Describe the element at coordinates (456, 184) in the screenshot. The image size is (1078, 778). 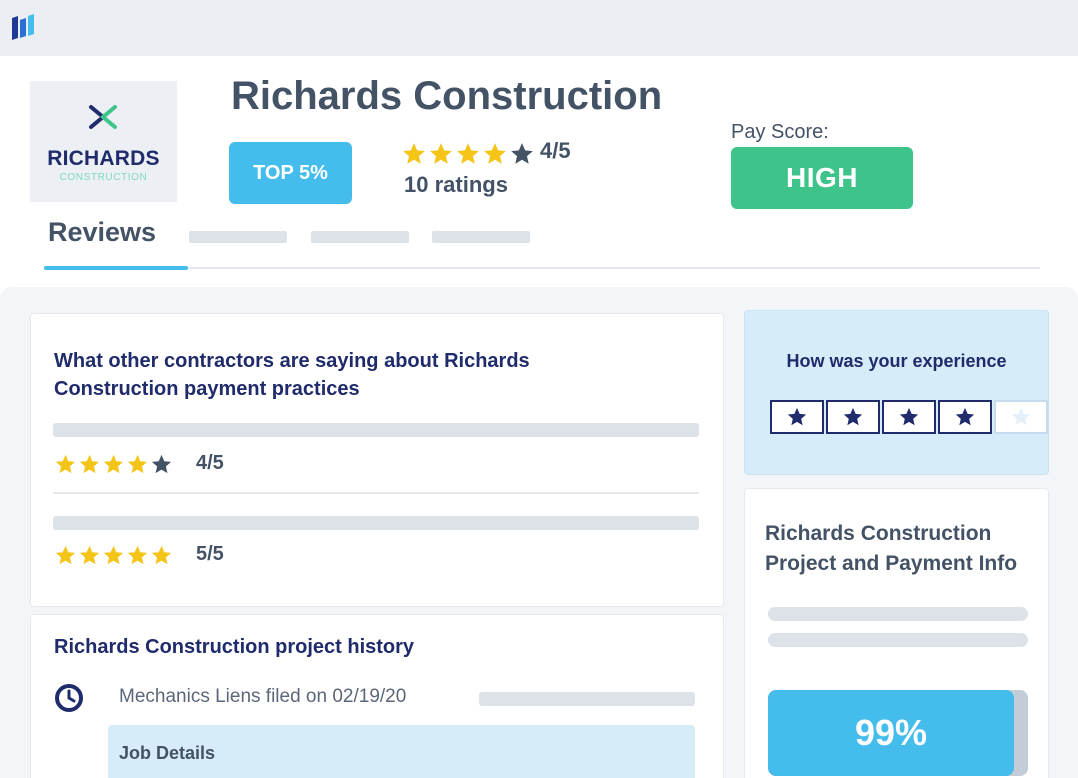
I see `ratings-count: 10 ratings` at that location.